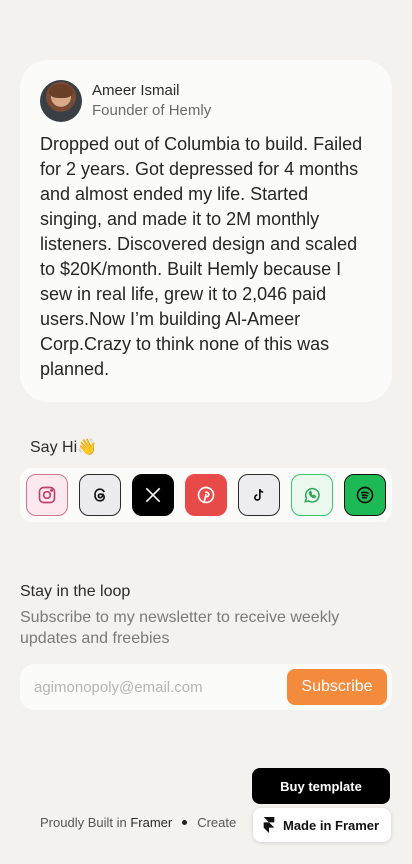 The height and width of the screenshot is (864, 412). What do you see at coordinates (269, 825) in the screenshot?
I see `framer-logo-icon` at bounding box center [269, 825].